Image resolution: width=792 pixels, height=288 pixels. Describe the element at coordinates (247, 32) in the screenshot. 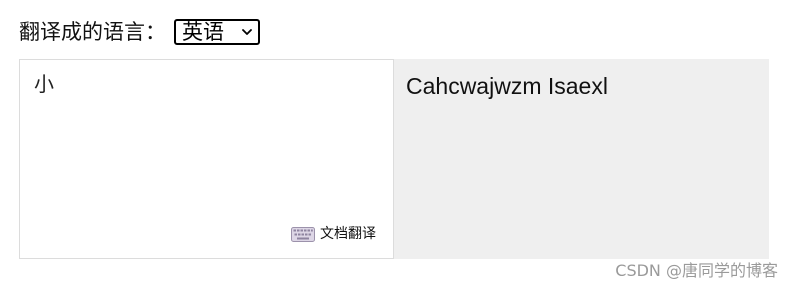

I see `chevron-down-icon` at that location.